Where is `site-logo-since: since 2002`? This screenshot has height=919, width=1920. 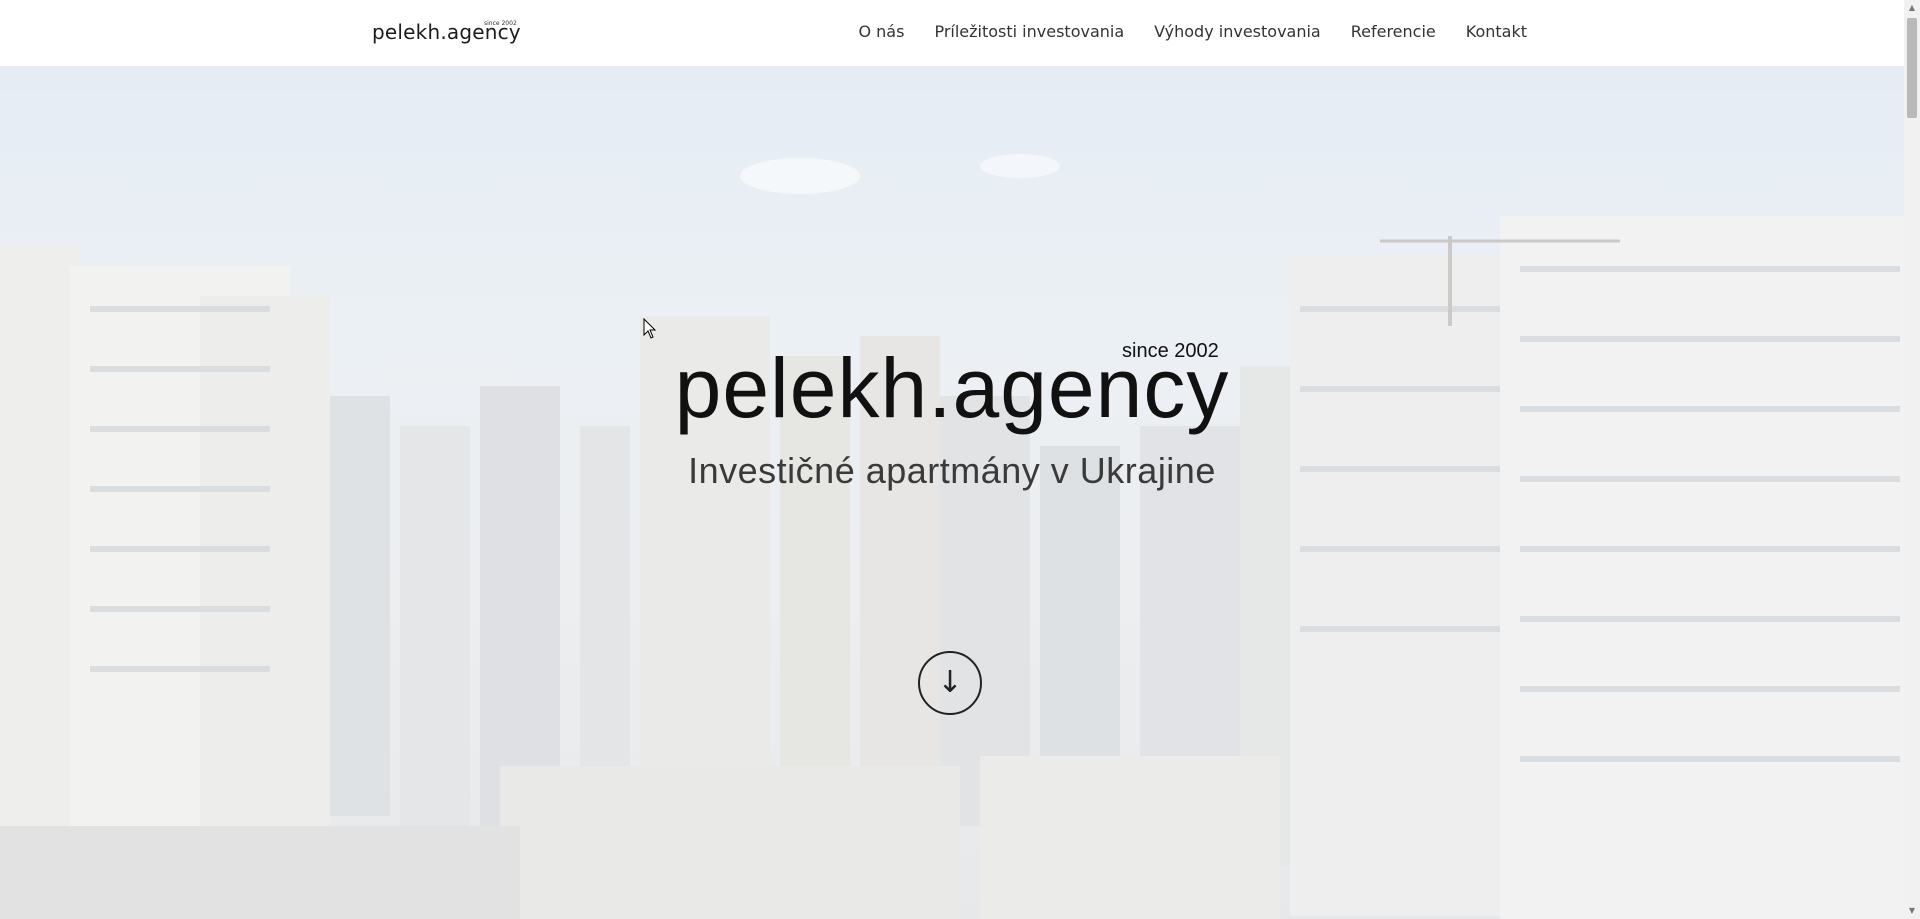
site-logo-since: since 2002 is located at coordinates (500, 23).